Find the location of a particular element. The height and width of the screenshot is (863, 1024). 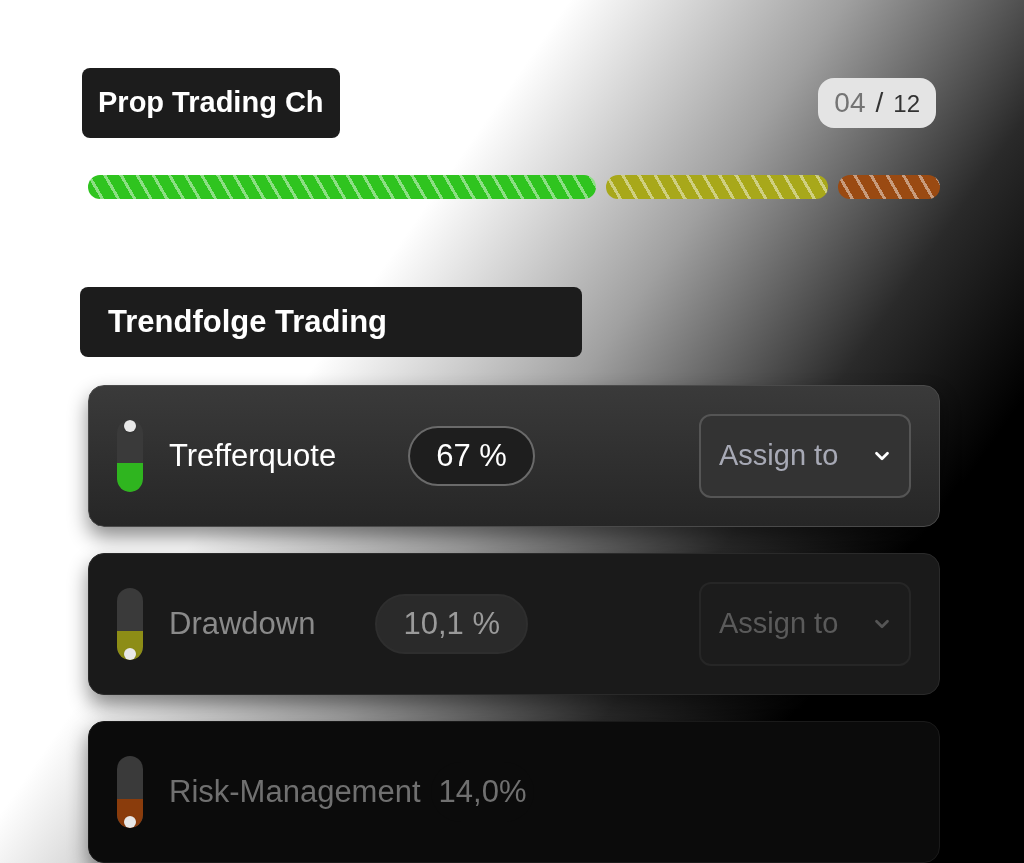

step-current: 04 is located at coordinates (850, 103).